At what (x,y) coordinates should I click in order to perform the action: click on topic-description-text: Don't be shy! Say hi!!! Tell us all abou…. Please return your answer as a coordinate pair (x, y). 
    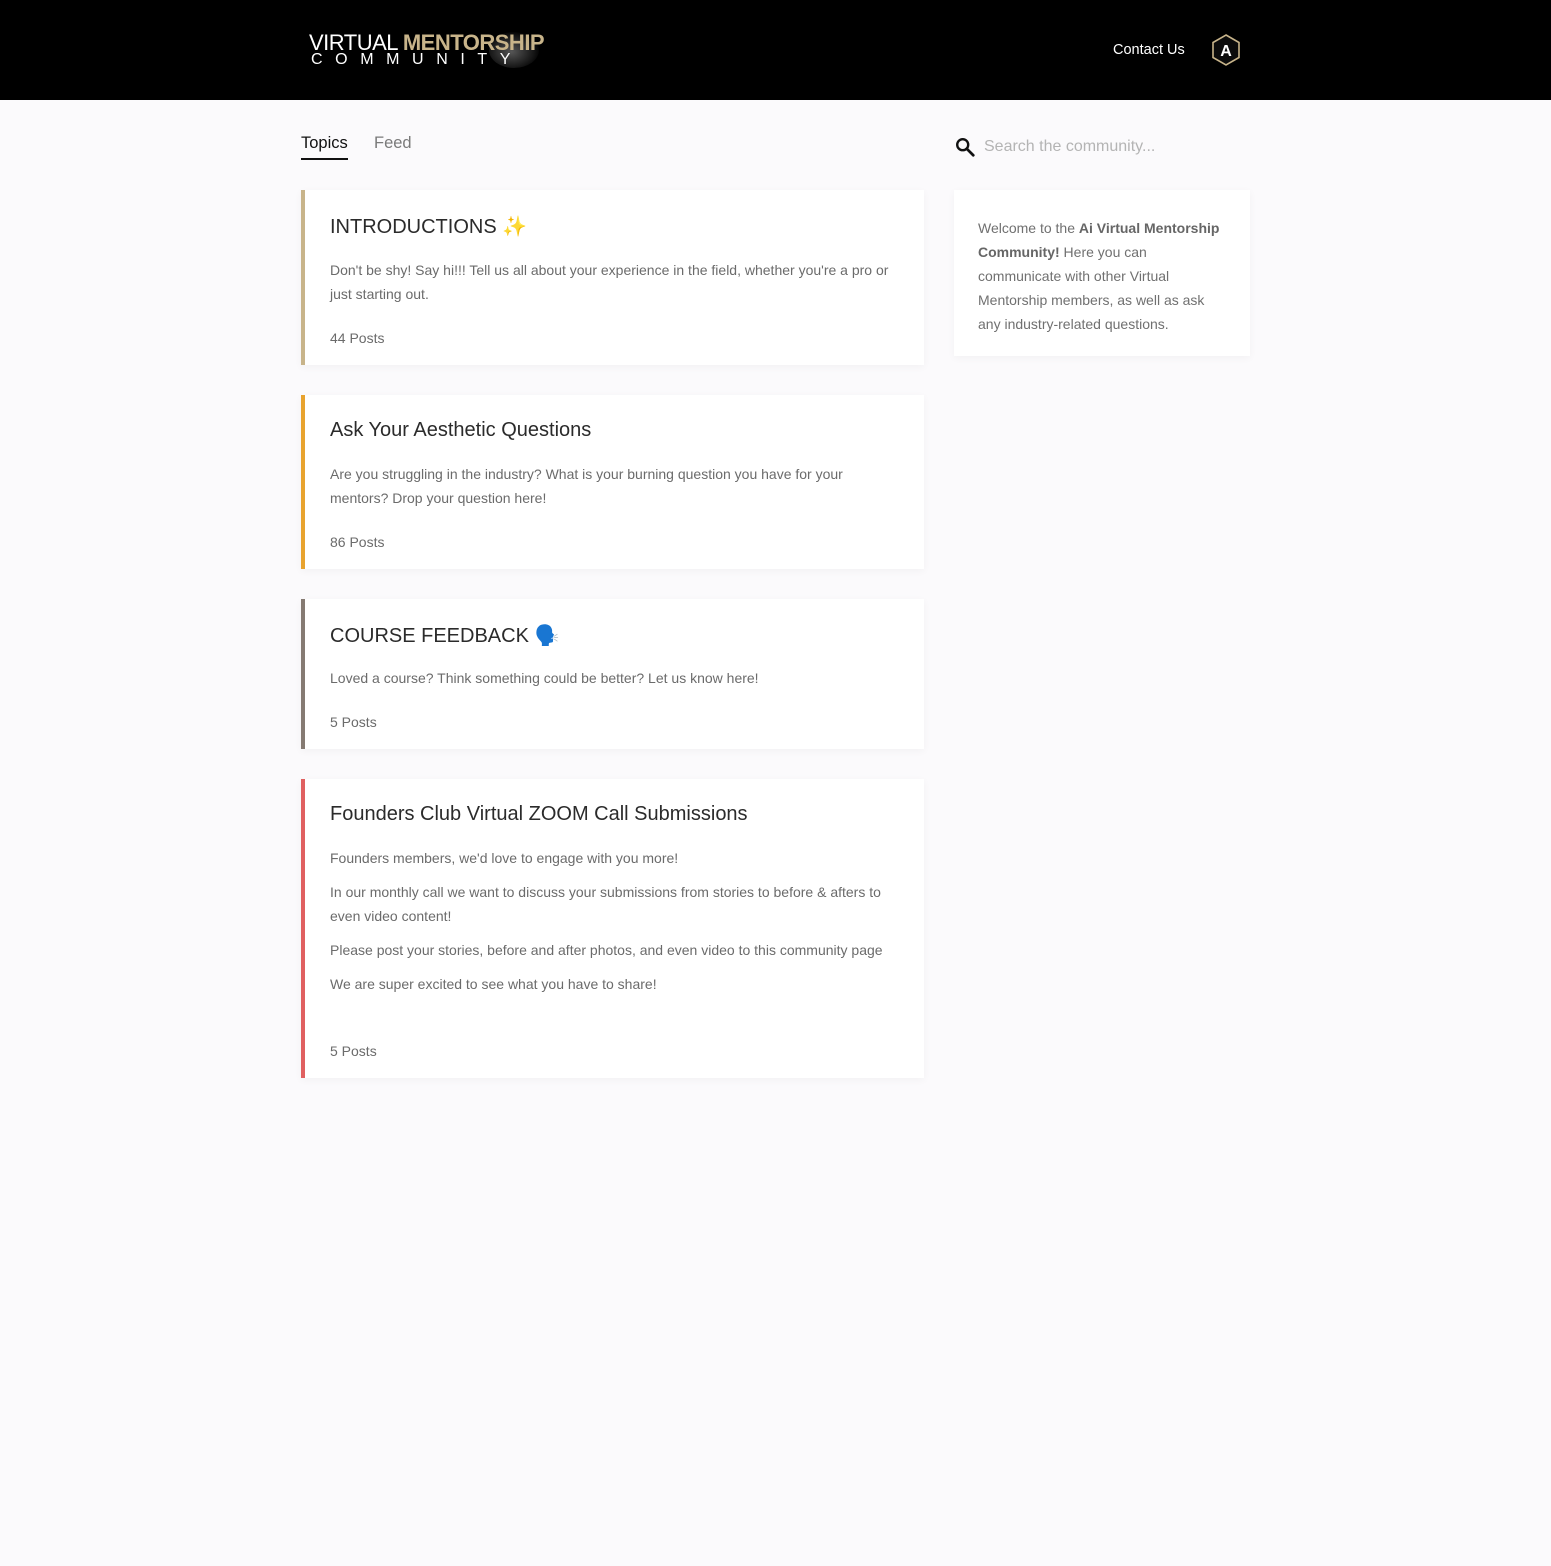
    Looking at the image, I should click on (609, 282).